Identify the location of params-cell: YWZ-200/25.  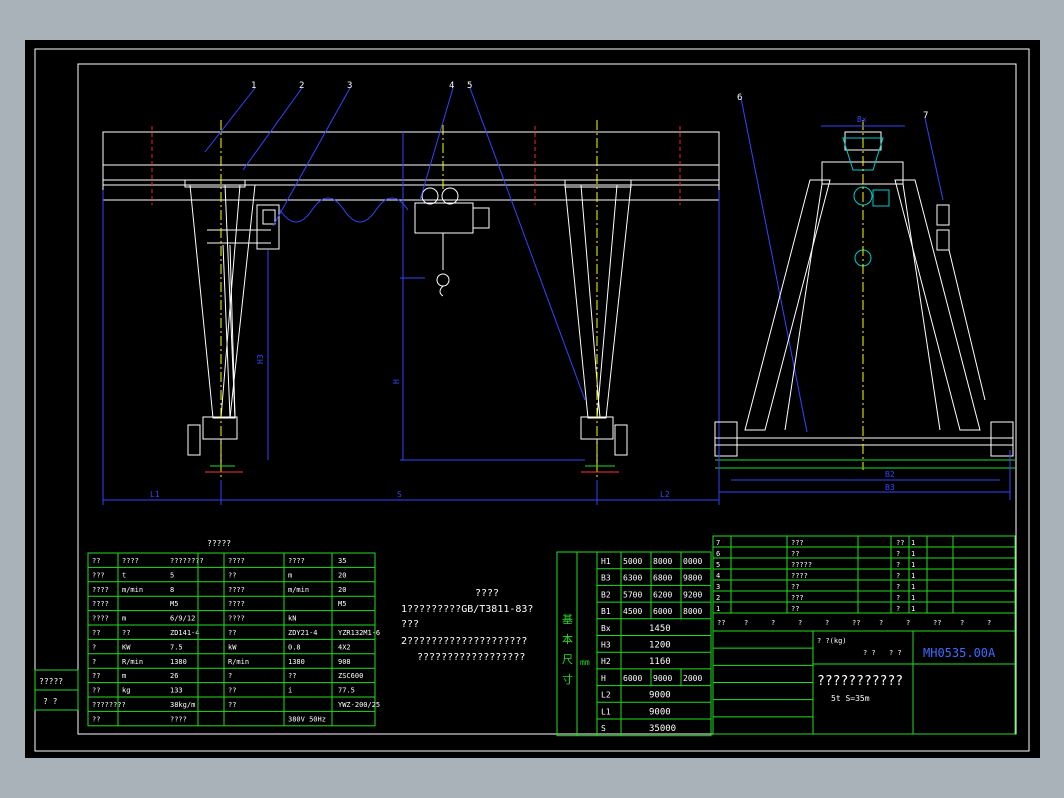
(359, 705).